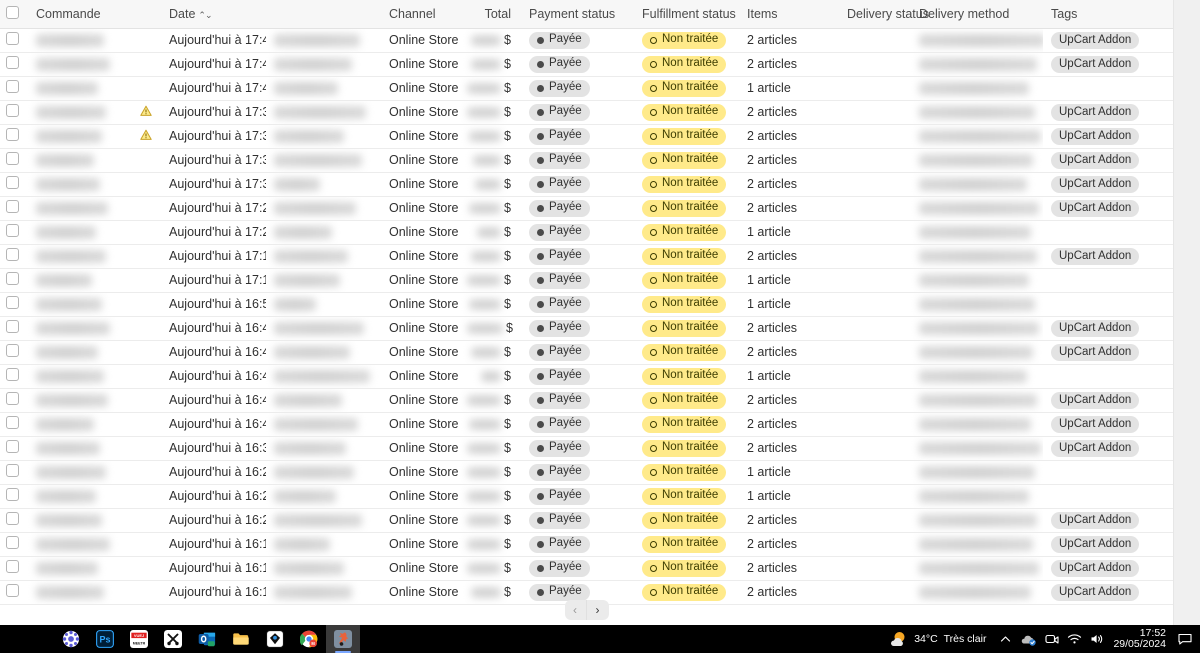  What do you see at coordinates (789, 14) in the screenshot?
I see `header-items: Items` at bounding box center [789, 14].